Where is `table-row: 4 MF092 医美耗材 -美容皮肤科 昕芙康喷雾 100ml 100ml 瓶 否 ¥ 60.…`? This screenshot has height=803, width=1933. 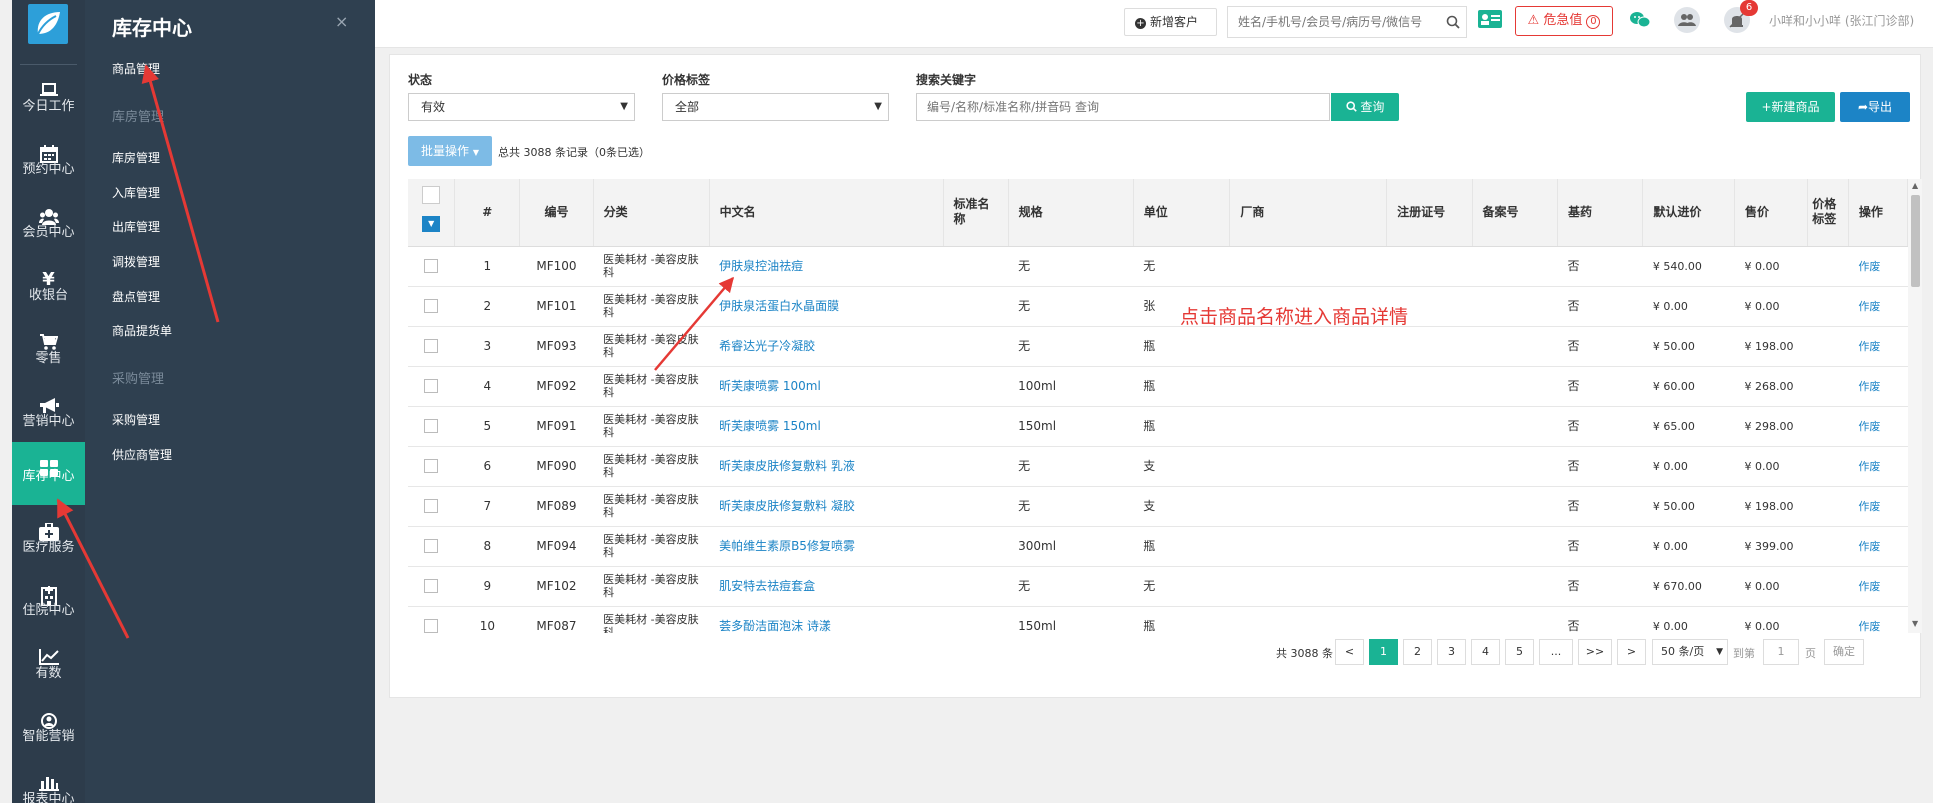 table-row: 4 MF092 医美耗材 -美容皮肤科 昕芙康喷雾 100ml 100ml 瓶 否 ¥ 60.… is located at coordinates (1158, 386).